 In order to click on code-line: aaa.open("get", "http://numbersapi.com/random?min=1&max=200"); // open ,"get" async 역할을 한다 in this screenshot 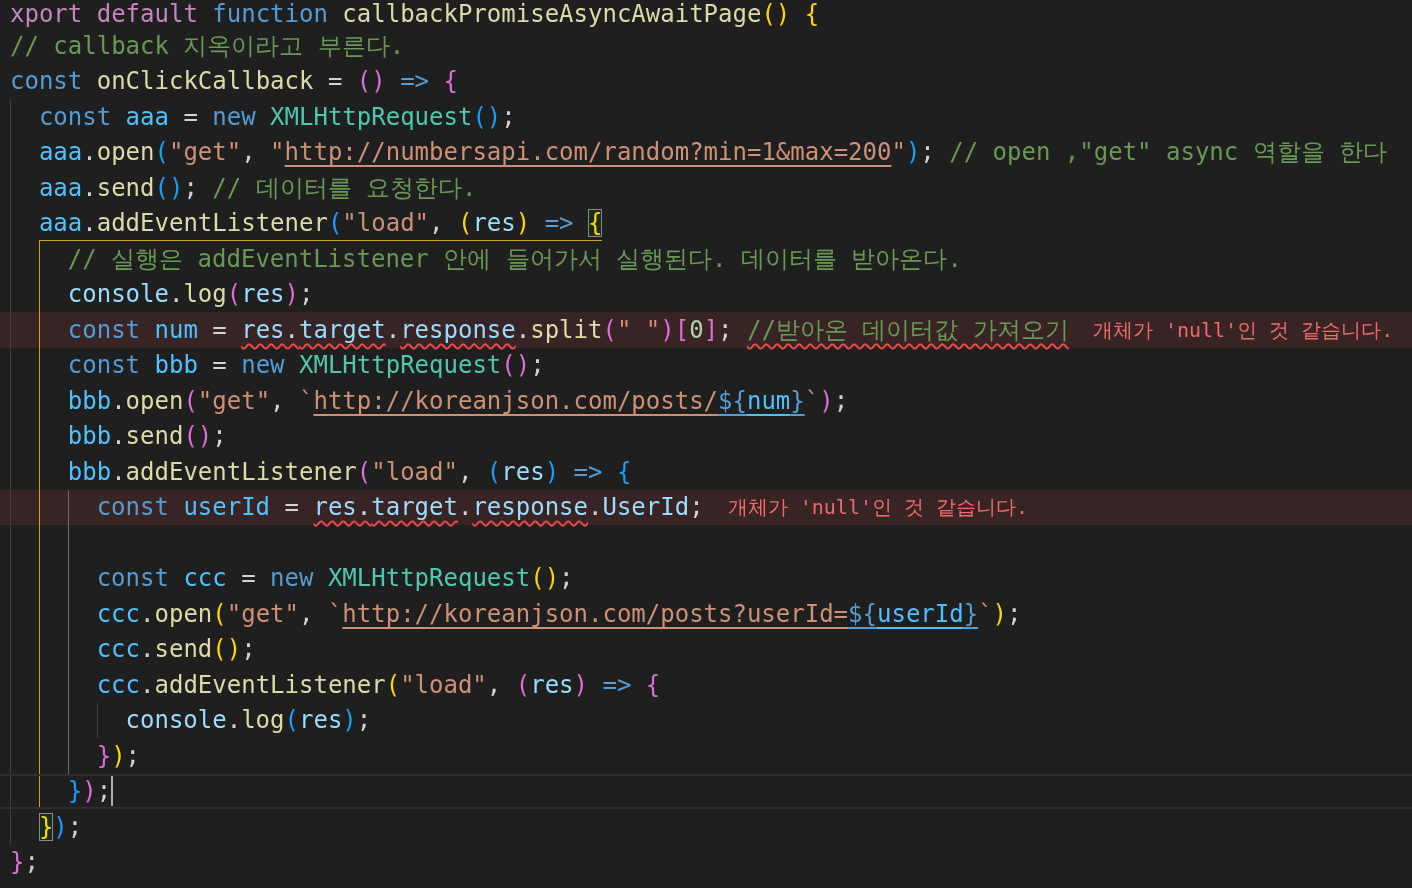, I will do `click(713, 152)`.